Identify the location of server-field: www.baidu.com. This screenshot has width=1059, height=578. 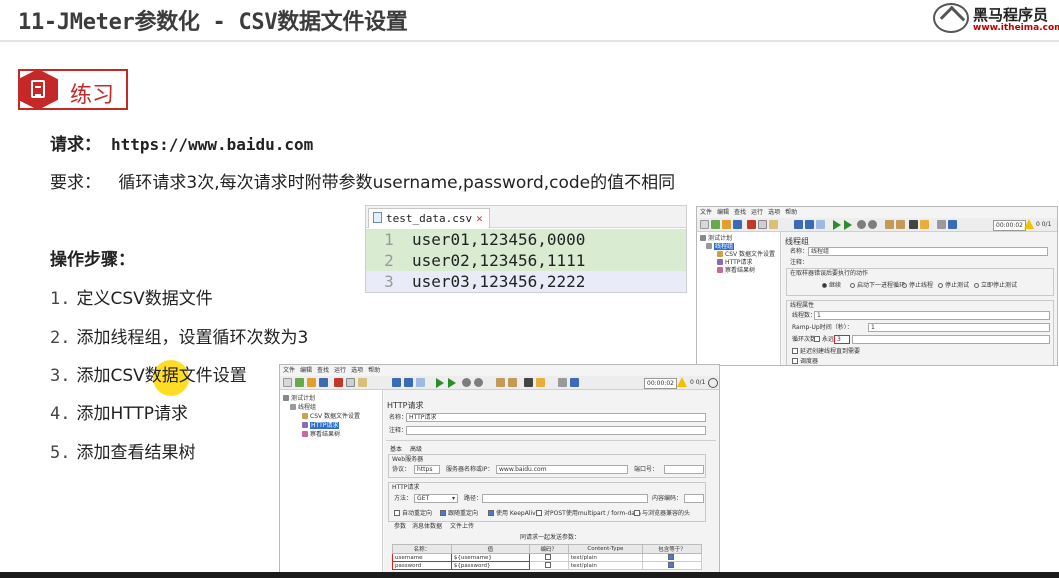
(562, 469).